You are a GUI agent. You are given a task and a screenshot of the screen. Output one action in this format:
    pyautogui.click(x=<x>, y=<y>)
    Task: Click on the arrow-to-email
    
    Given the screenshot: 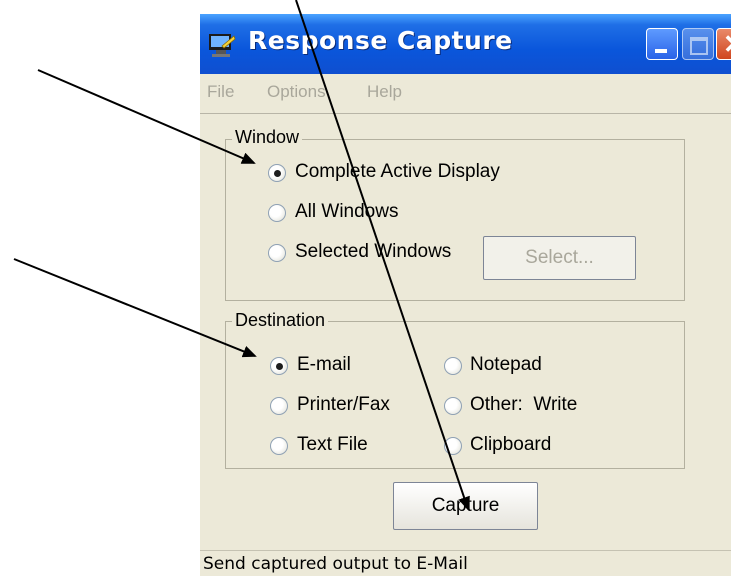 What is the action you would take?
    pyautogui.click(x=135, y=308)
    